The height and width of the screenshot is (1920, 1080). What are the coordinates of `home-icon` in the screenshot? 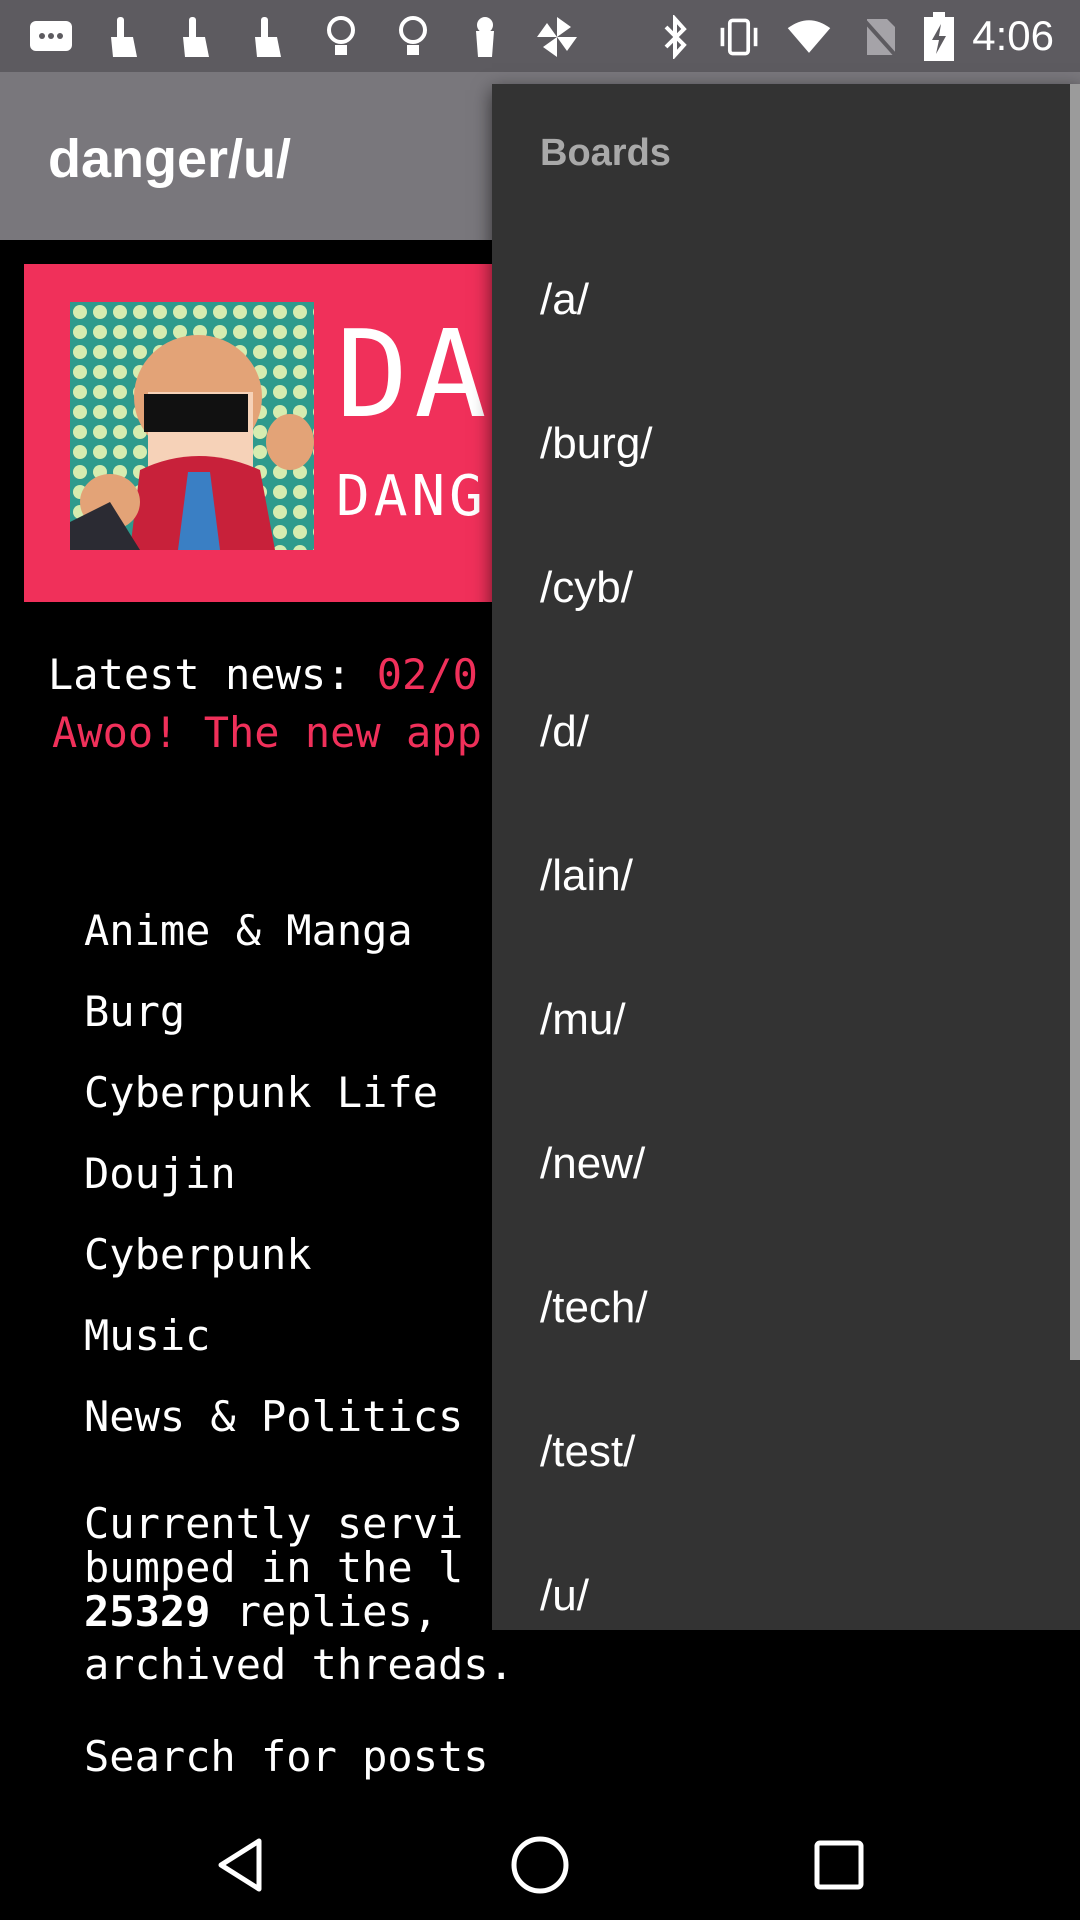 It's located at (540, 1865).